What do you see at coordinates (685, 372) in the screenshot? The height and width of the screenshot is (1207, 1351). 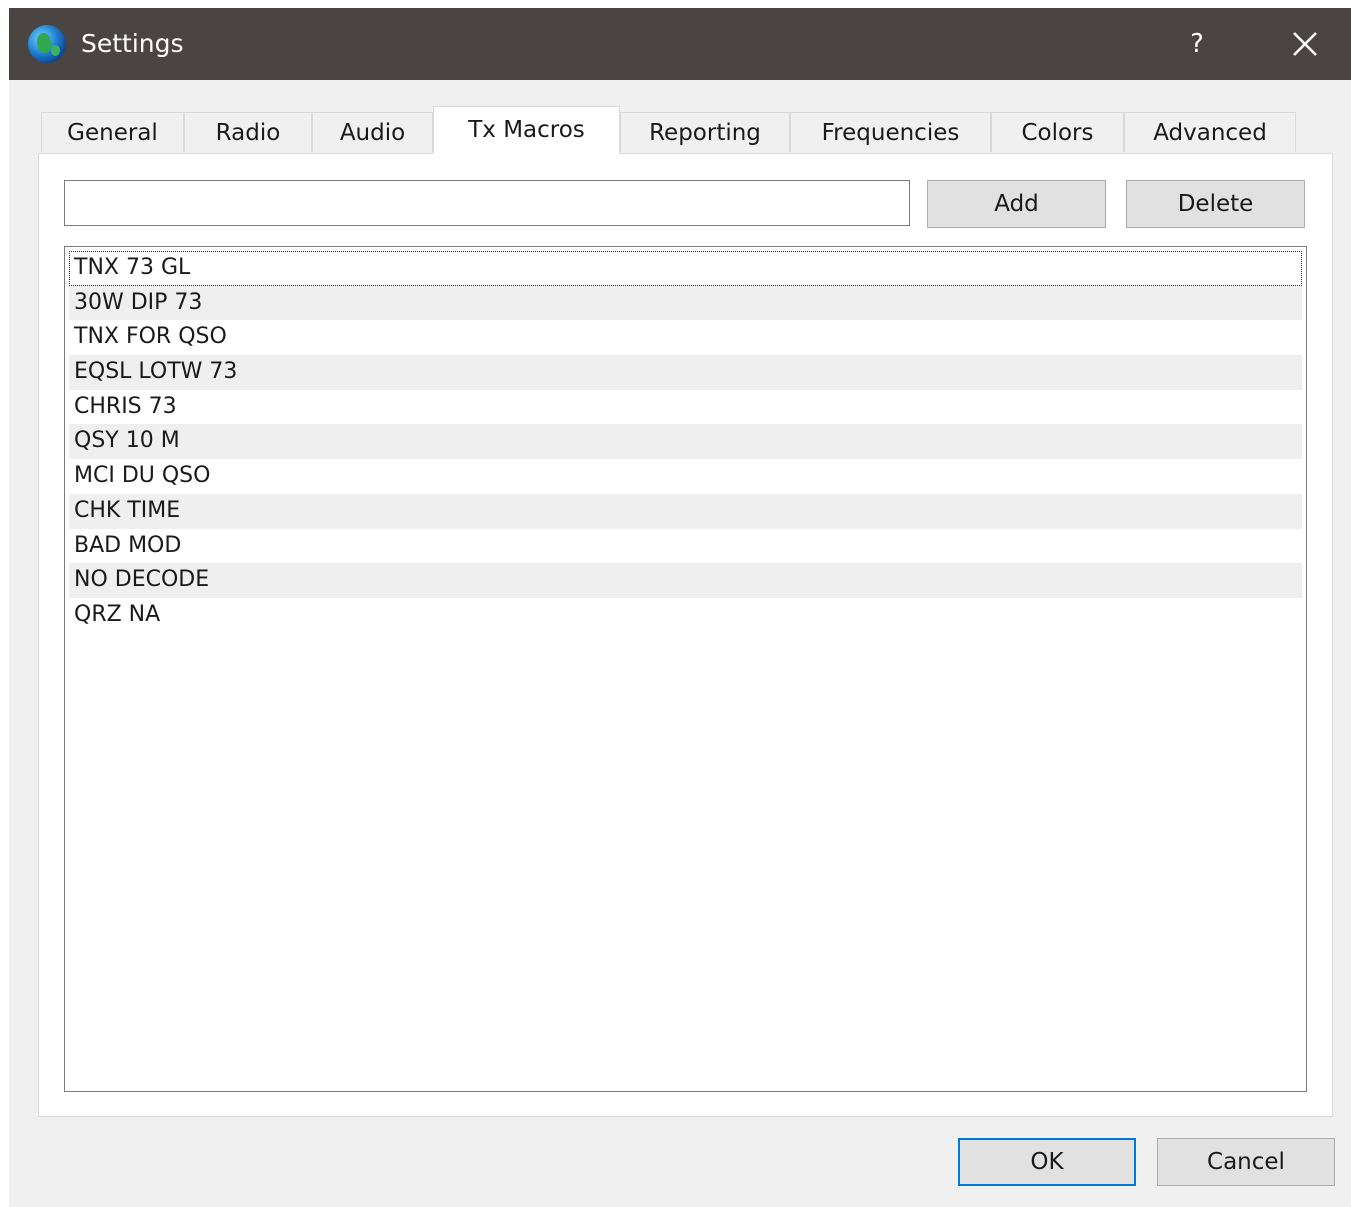 I see `list-item: EQSL LOTW 73` at bounding box center [685, 372].